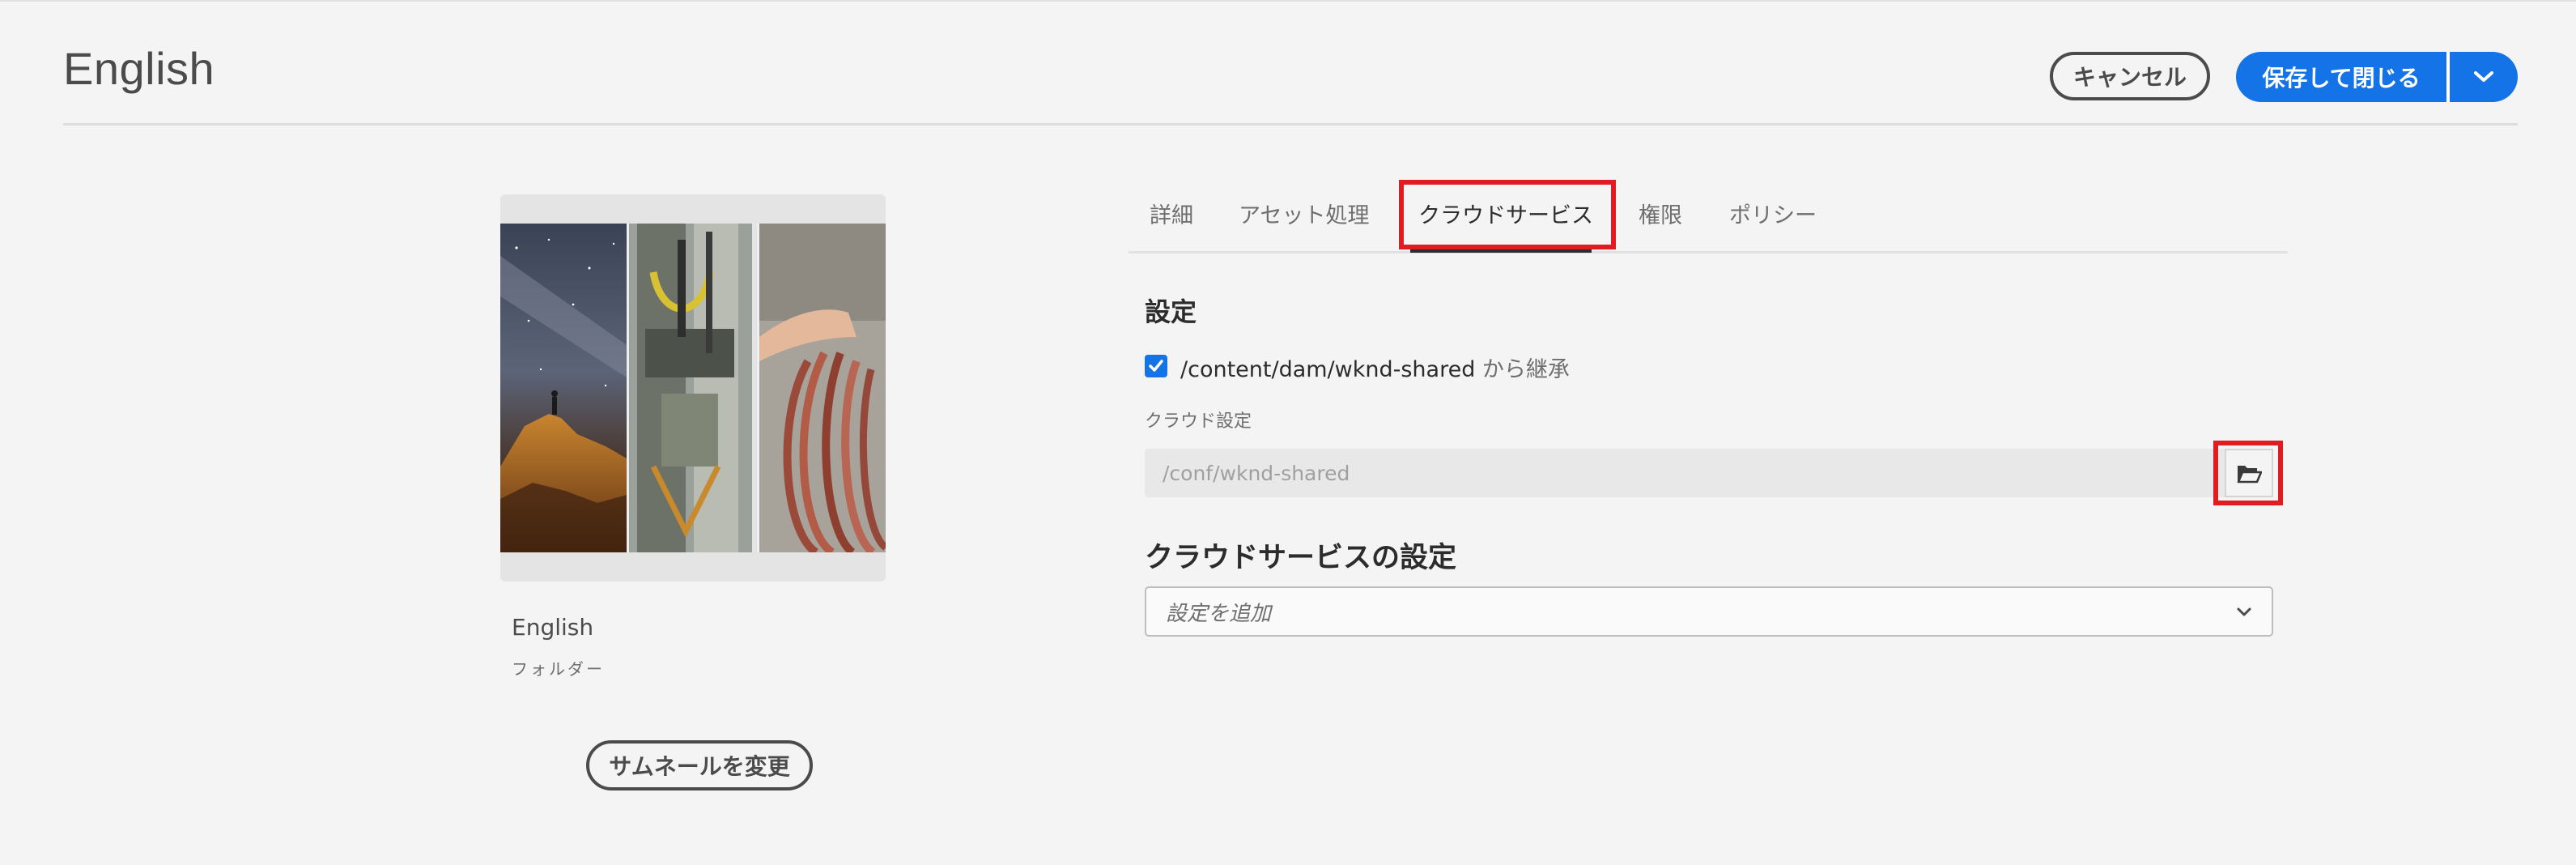 Image resolution: width=2576 pixels, height=865 pixels. I want to click on page-title: English, so click(139, 69).